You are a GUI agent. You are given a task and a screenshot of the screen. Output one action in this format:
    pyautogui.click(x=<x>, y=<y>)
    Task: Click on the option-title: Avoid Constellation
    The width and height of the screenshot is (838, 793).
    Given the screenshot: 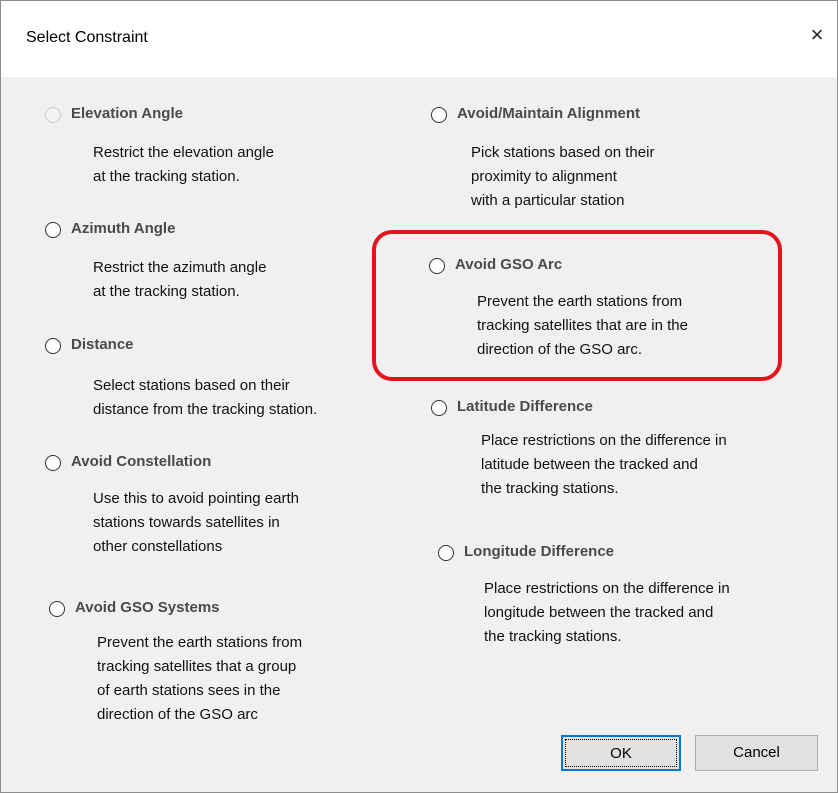 What is the action you would take?
    pyautogui.click(x=141, y=461)
    